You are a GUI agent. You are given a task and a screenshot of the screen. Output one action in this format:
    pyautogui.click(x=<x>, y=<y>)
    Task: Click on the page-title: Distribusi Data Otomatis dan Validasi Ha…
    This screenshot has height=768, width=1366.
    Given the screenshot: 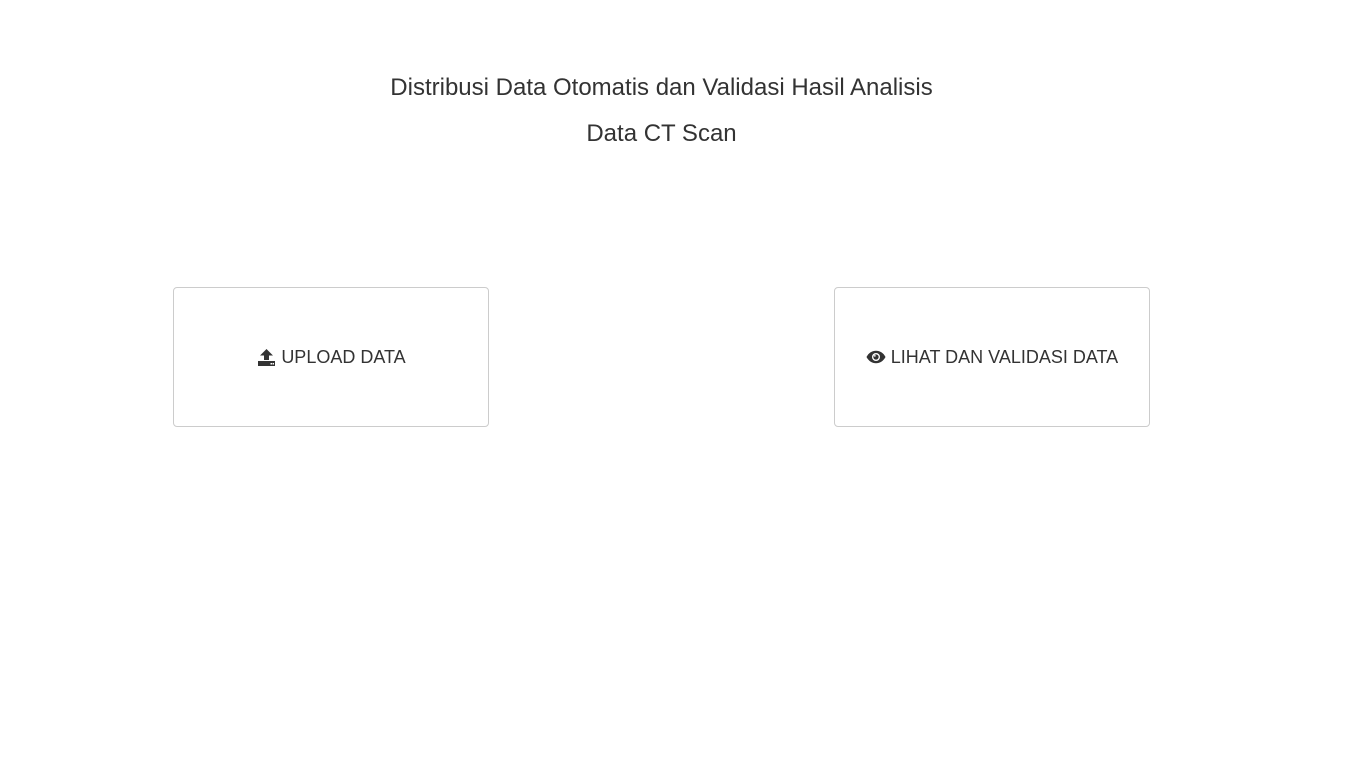 What is the action you would take?
    pyautogui.click(x=661, y=87)
    